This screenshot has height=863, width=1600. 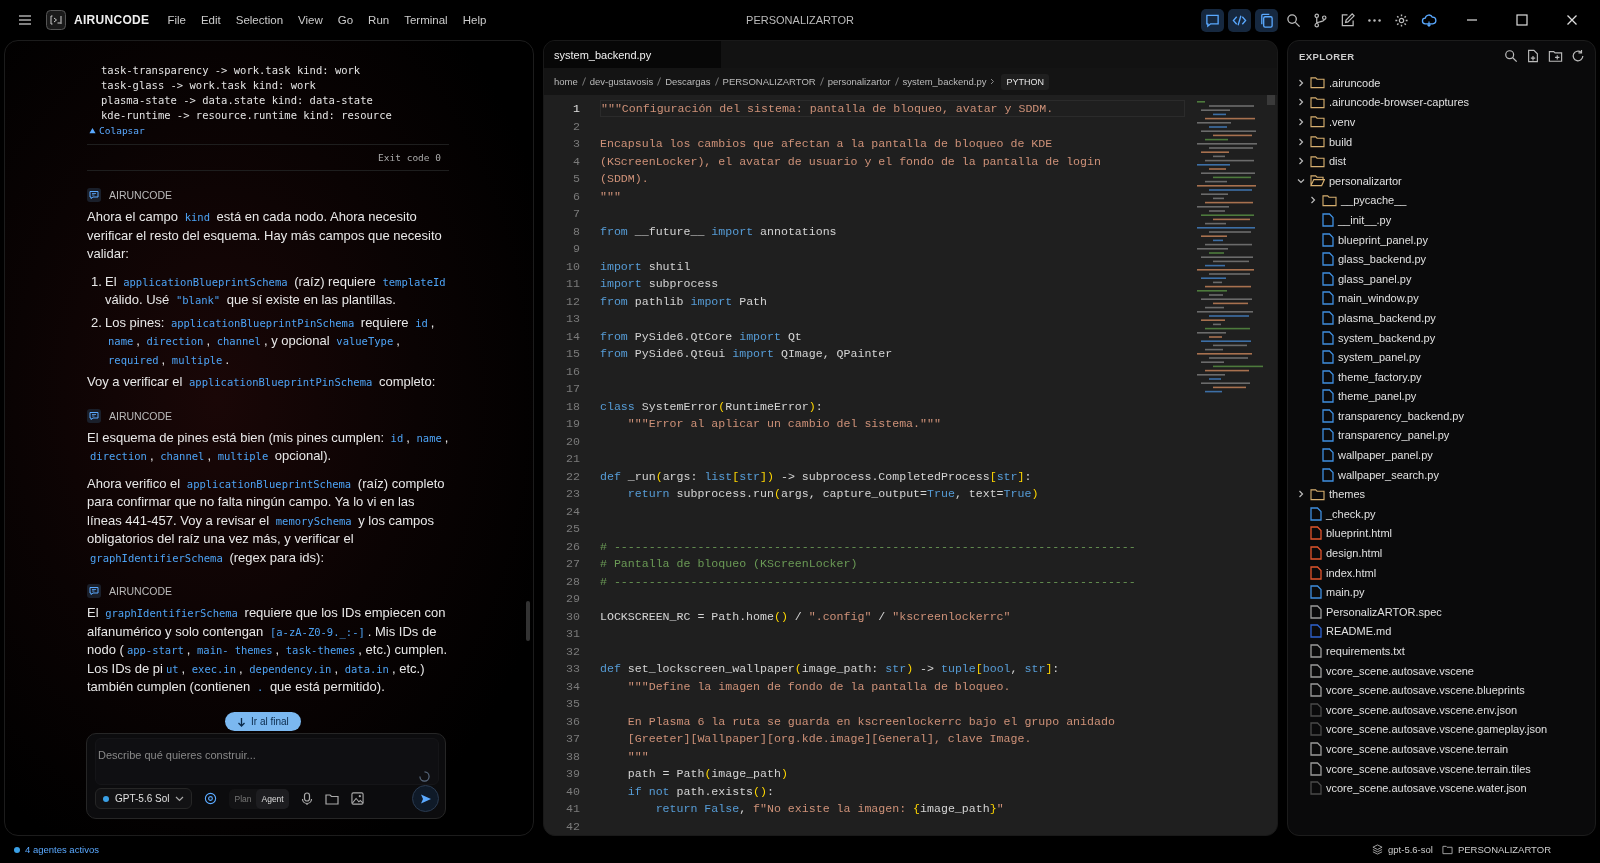 What do you see at coordinates (1425, 690) in the screenshot?
I see `tree-item: vcore_scene.autosave.vscene.blueprints` at bounding box center [1425, 690].